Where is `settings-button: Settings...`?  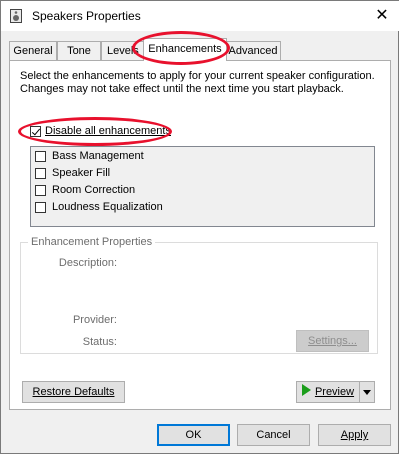
settings-button: Settings... is located at coordinates (332, 341).